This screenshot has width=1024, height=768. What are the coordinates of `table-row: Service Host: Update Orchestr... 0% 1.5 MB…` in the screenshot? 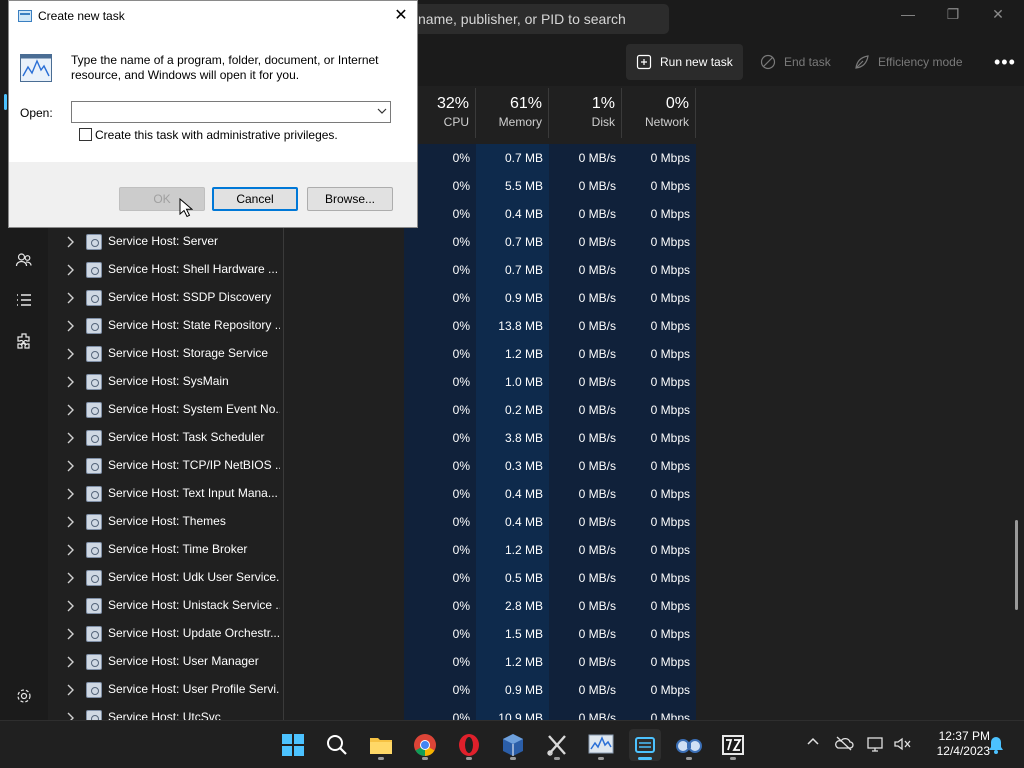 It's located at (376, 634).